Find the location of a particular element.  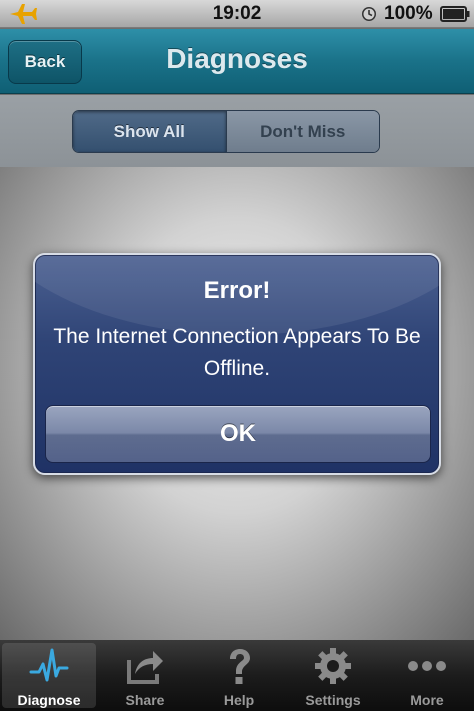

segment-toolbar: Show All Don't Miss is located at coordinates (237, 131).